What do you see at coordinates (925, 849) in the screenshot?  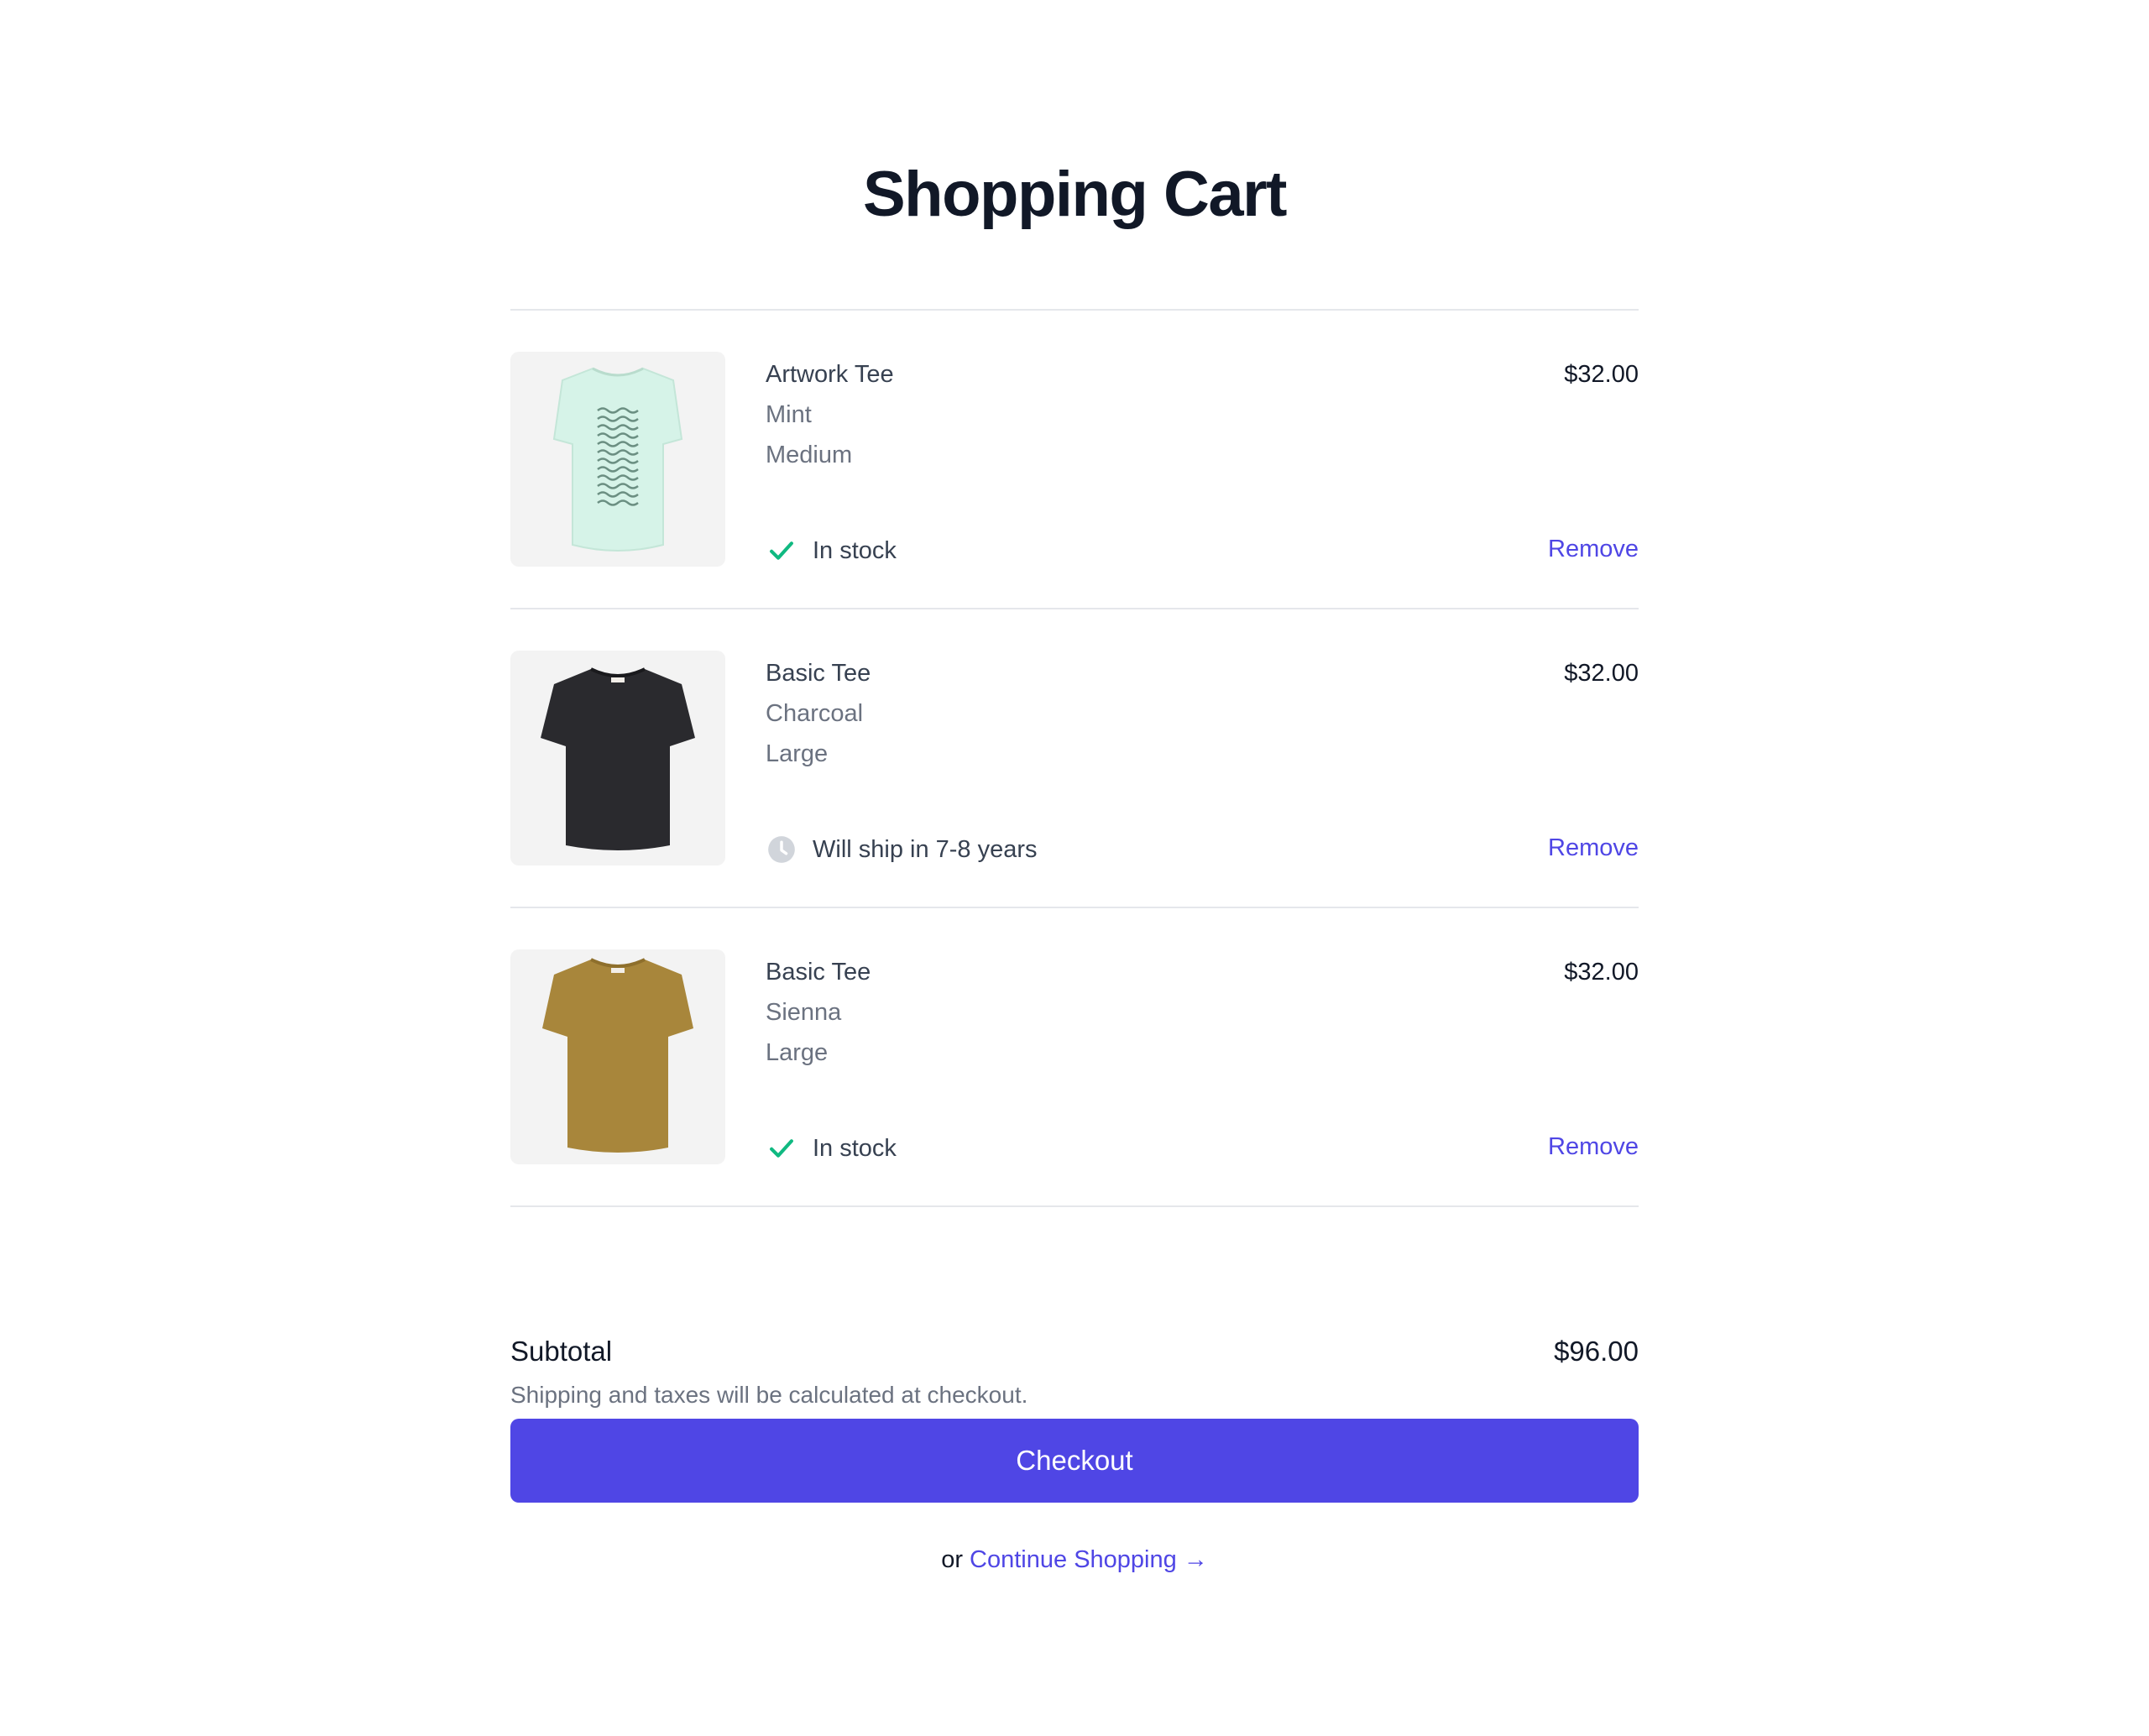 I see `stock-status-label: Will ship in 7-8 years` at bounding box center [925, 849].